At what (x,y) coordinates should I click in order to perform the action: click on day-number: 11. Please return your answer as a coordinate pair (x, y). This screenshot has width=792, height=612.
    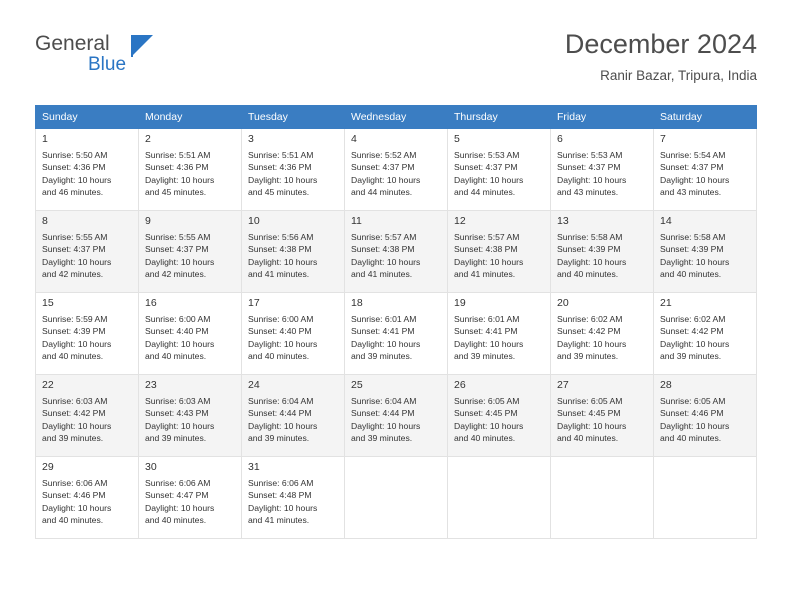
    Looking at the image, I should click on (356, 221).